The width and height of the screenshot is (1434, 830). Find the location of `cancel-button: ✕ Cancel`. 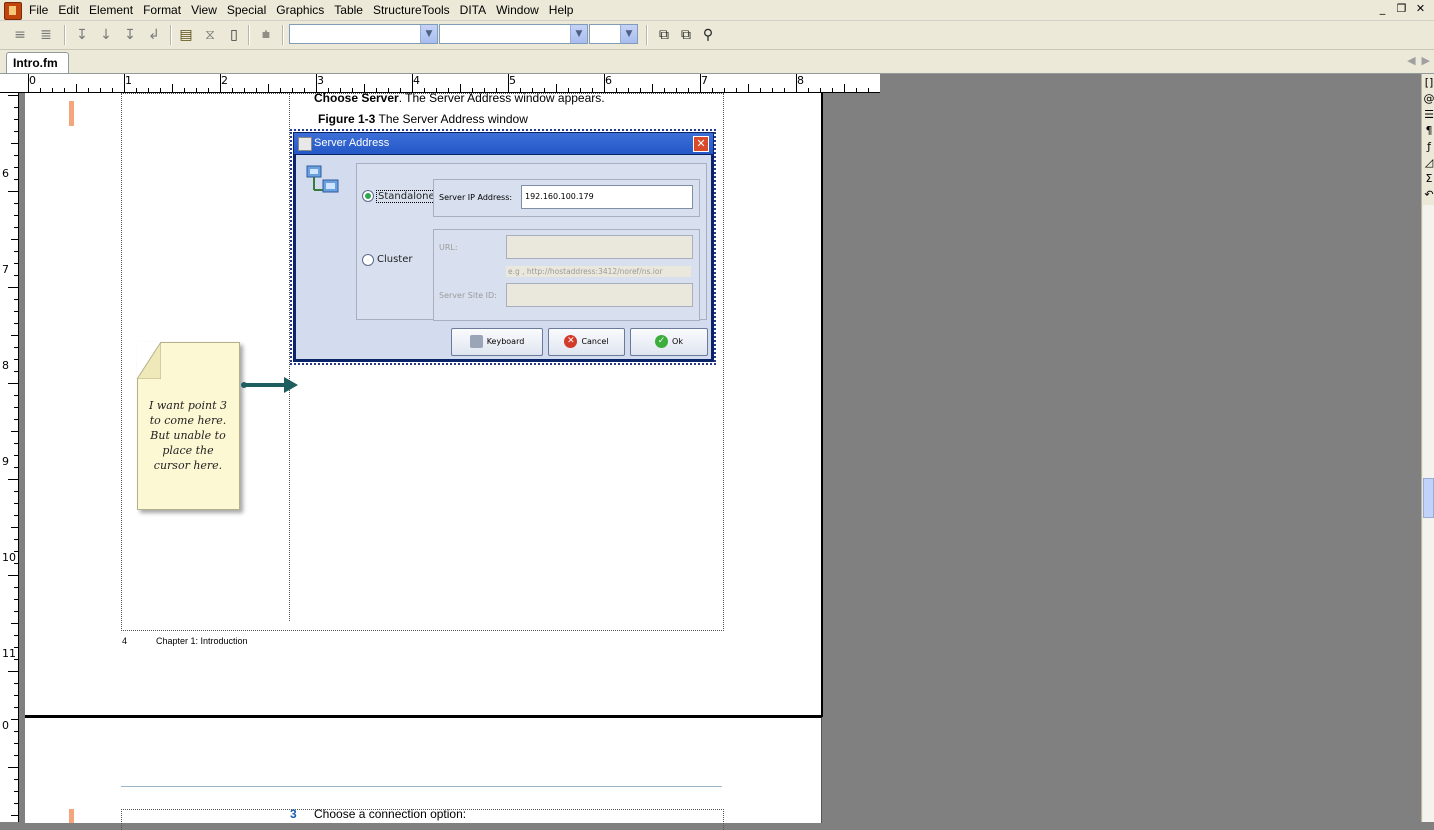

cancel-button: ✕ Cancel is located at coordinates (586, 342).